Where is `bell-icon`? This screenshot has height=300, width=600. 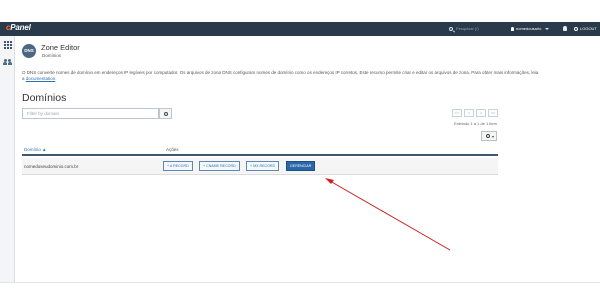 bell-icon is located at coordinates (565, 28).